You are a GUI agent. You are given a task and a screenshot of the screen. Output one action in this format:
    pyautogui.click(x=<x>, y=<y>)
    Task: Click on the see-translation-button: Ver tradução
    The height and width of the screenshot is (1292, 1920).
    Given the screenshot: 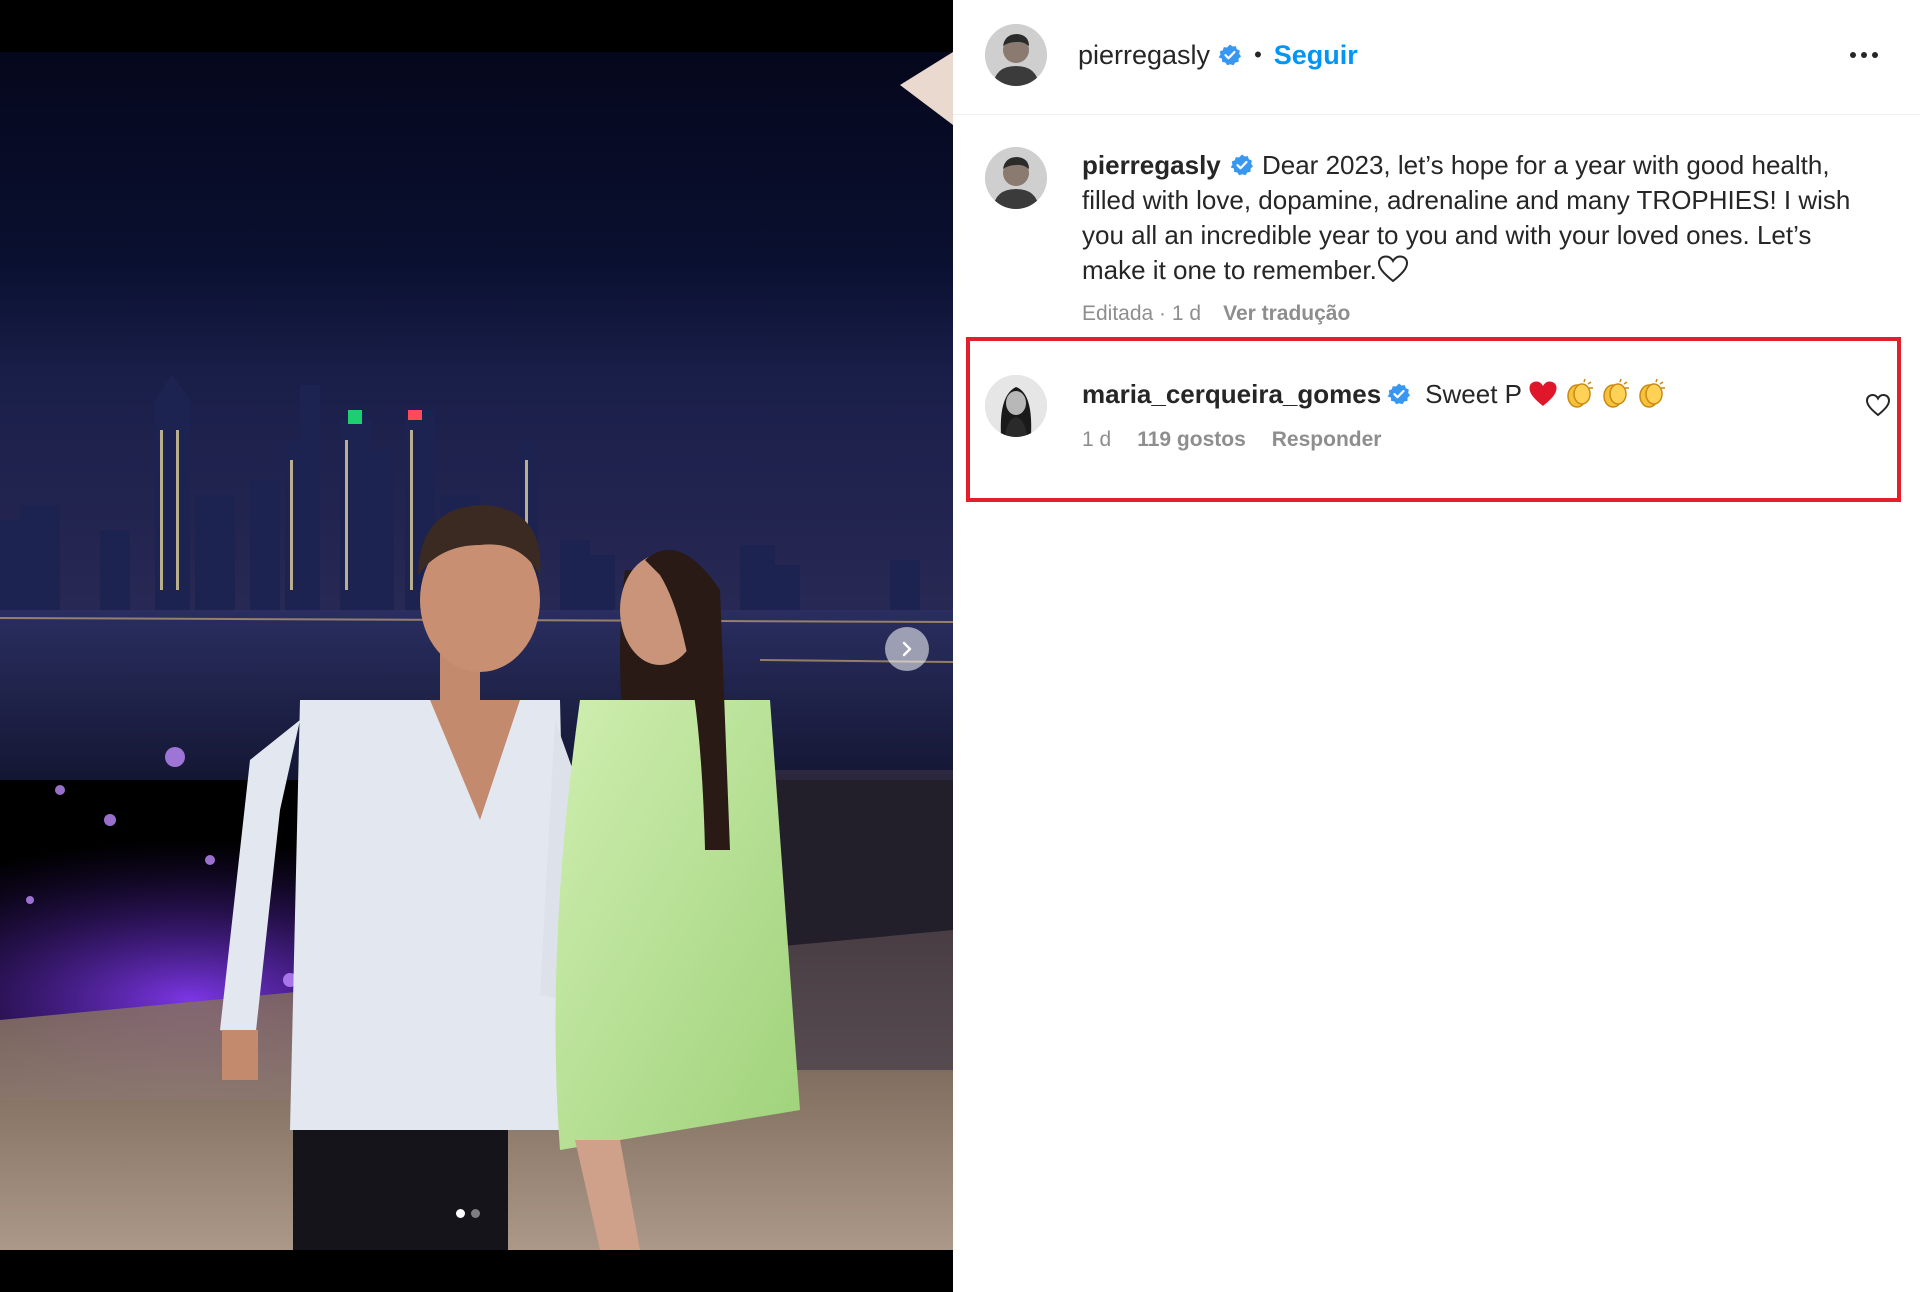 What is the action you would take?
    pyautogui.click(x=1286, y=314)
    